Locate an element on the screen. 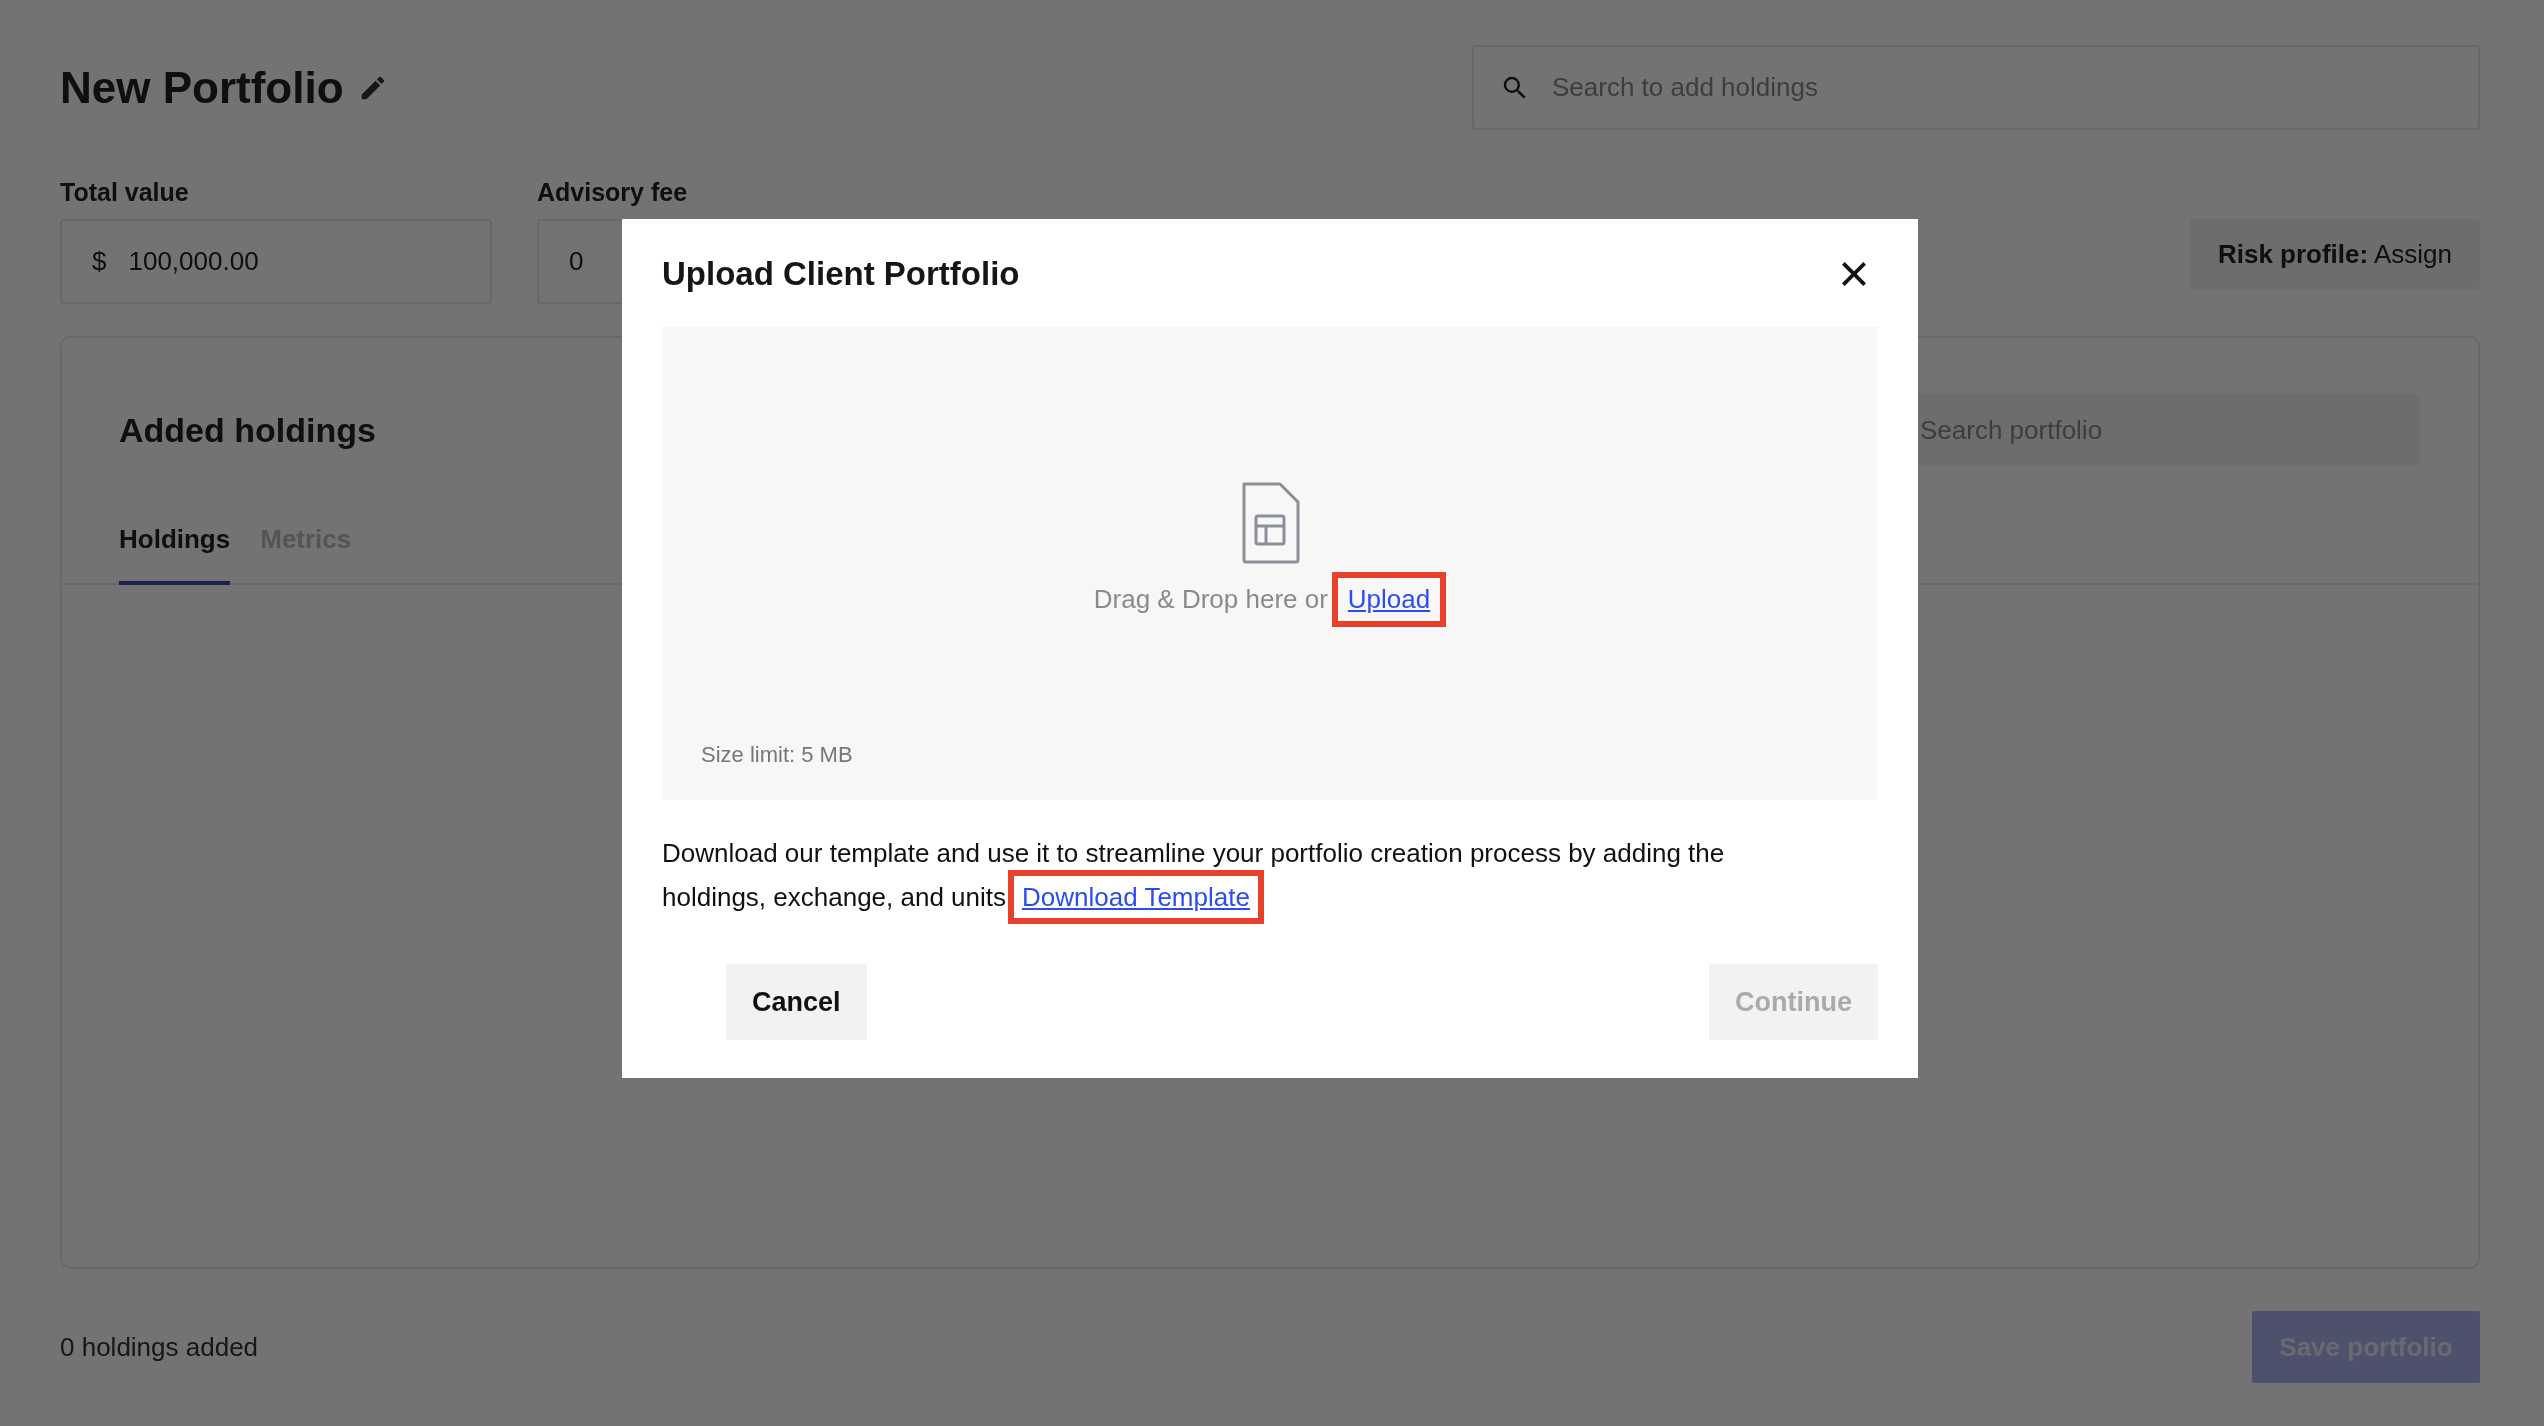 The image size is (2544, 1426). cancel-button: Cancel is located at coordinates (796, 1002).